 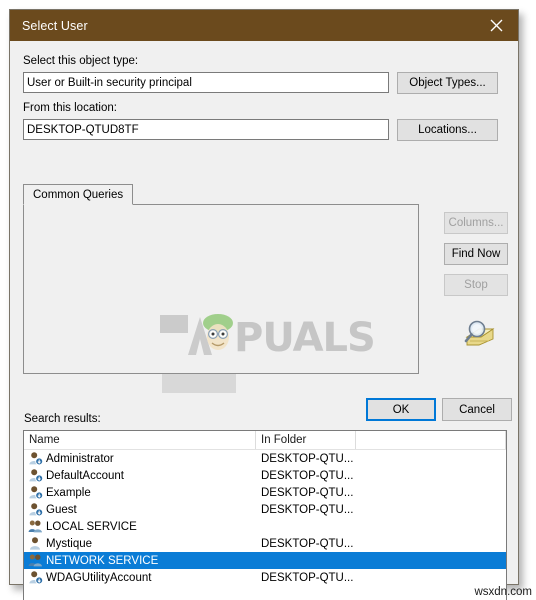 What do you see at coordinates (70, 108) in the screenshot?
I see `location-label: From this location:` at bounding box center [70, 108].